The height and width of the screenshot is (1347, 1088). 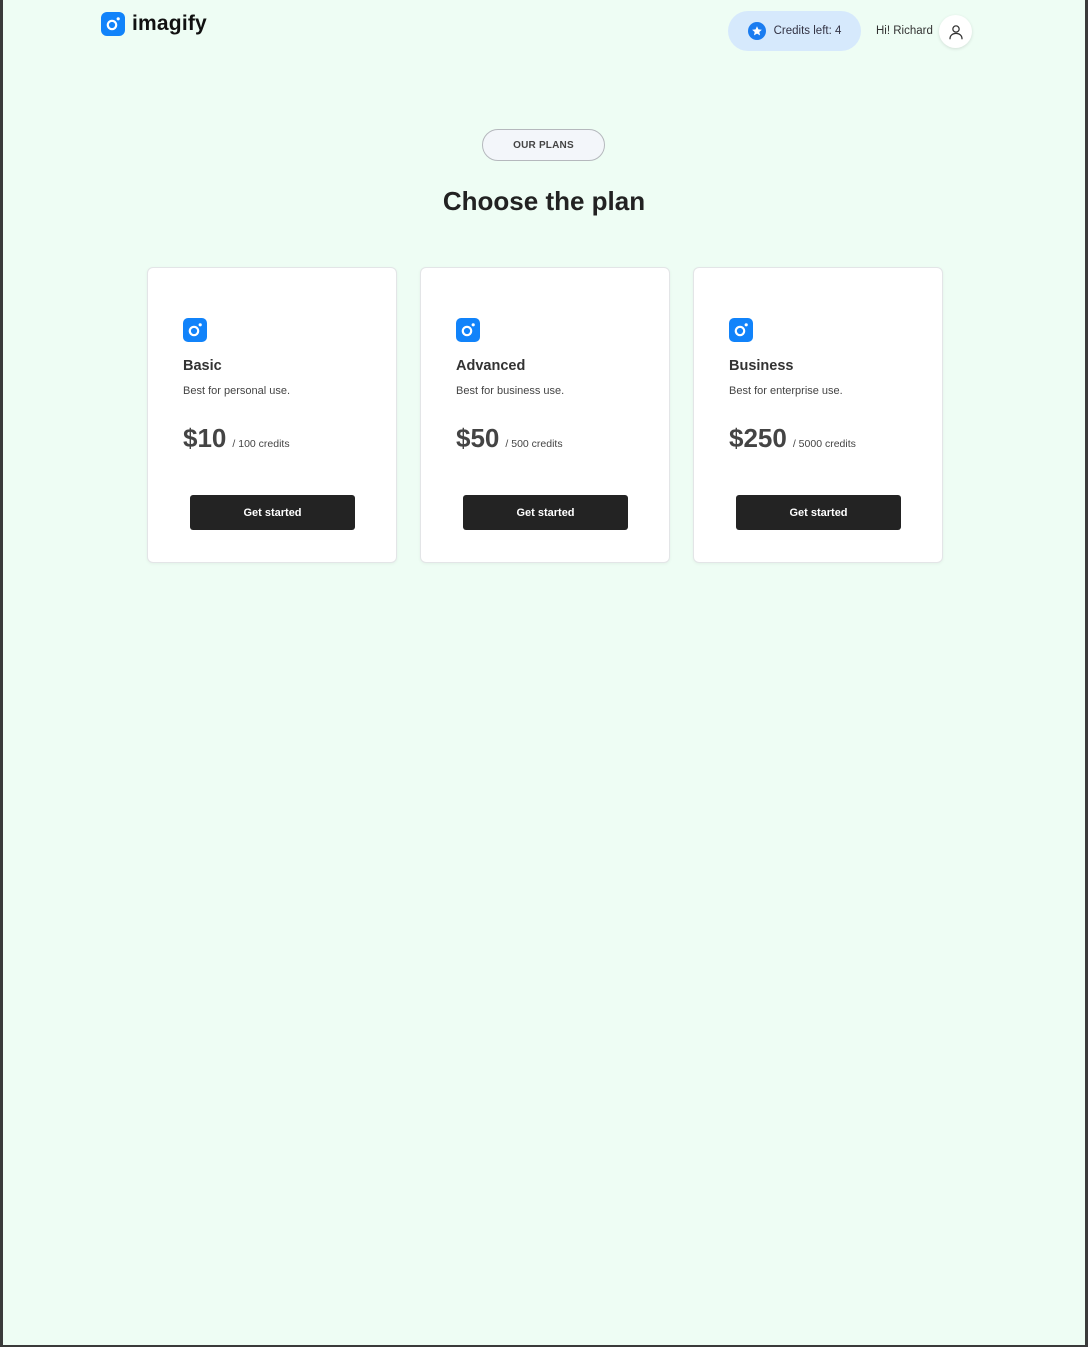 What do you see at coordinates (205, 438) in the screenshot?
I see `plan-price-amount: $10` at bounding box center [205, 438].